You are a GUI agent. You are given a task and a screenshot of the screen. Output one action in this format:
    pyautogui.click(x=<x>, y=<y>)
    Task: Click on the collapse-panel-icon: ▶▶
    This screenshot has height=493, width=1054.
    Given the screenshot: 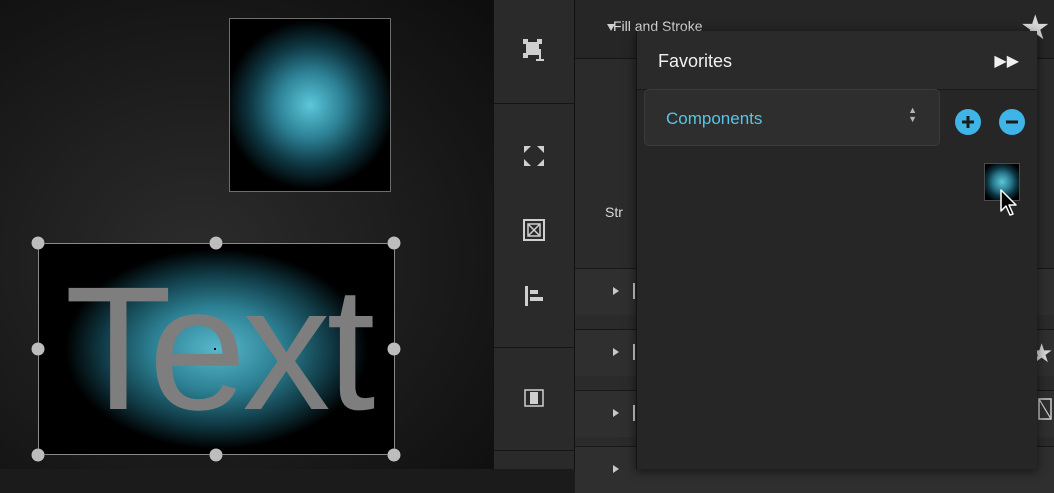 What is the action you would take?
    pyautogui.click(x=1006, y=61)
    